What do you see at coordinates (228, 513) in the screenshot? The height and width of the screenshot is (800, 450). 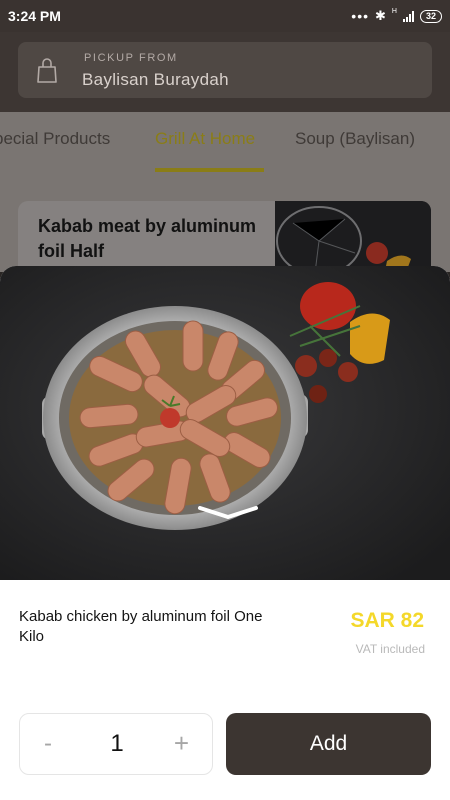 I see `sheet-close-chevron-icon` at bounding box center [228, 513].